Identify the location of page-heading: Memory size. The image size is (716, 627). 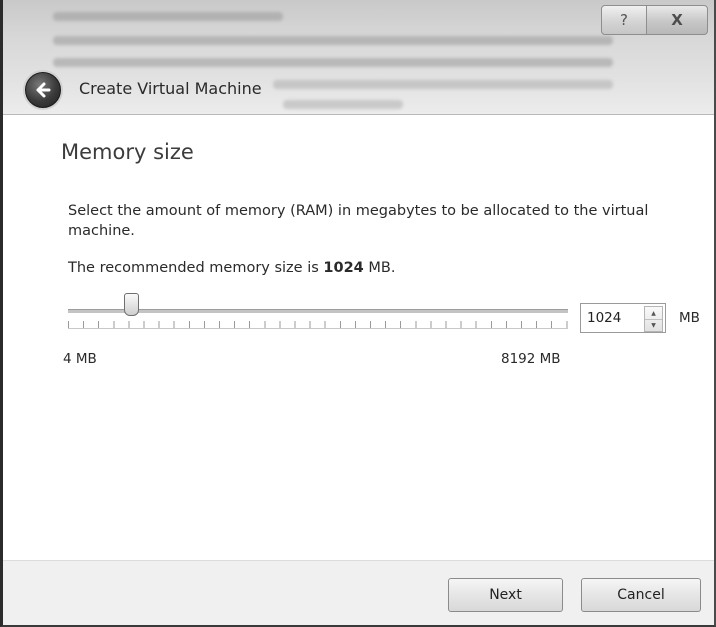
(127, 152).